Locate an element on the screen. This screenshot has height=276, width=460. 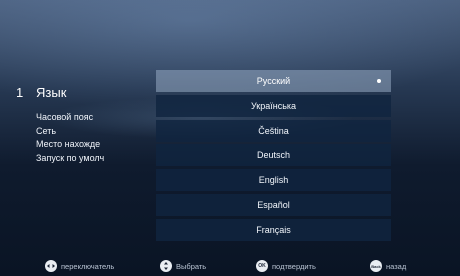
language-option-english: English is located at coordinates (273, 180).